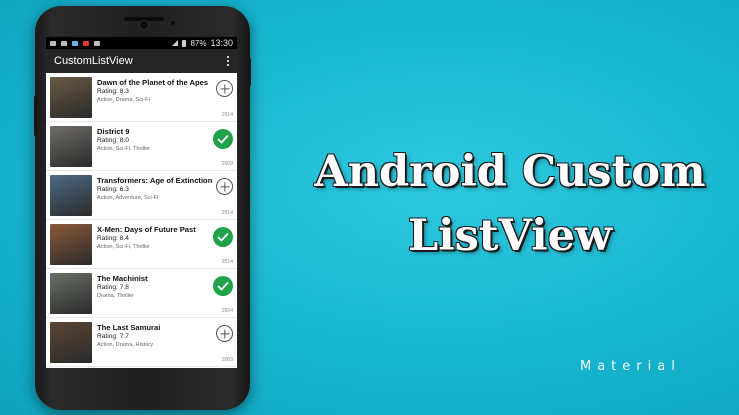 This screenshot has width=739, height=415. What do you see at coordinates (125, 345) in the screenshot?
I see `movie-genre: Action, Drama, History` at bounding box center [125, 345].